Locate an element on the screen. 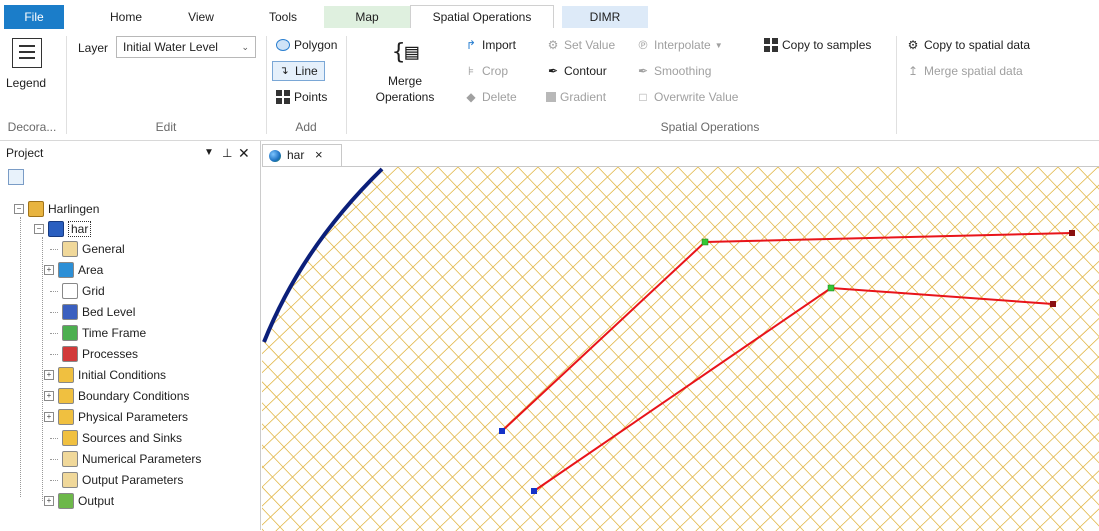 The width and height of the screenshot is (1099, 531). close-icon: × is located at coordinates (319, 154).